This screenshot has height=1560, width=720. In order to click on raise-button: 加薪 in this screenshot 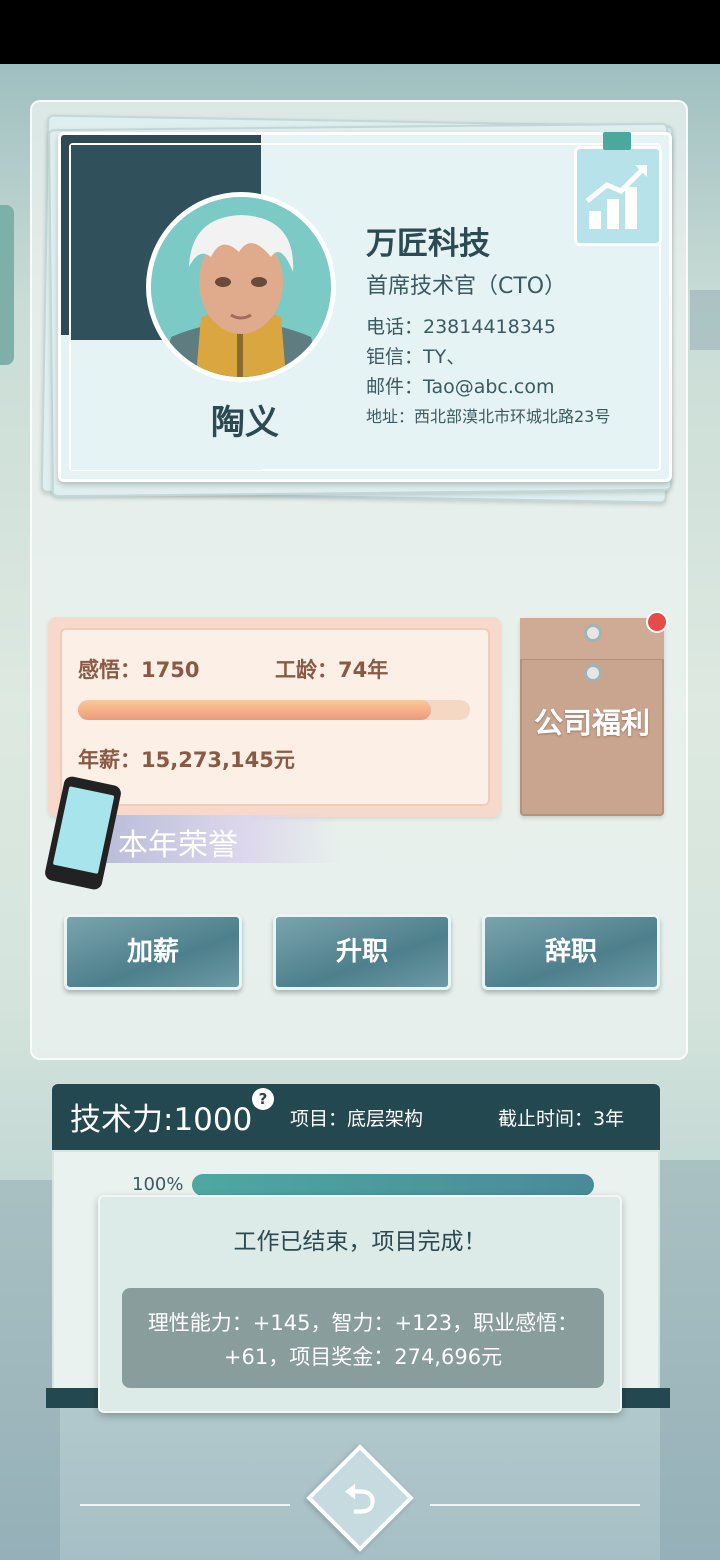, I will do `click(153, 952)`.